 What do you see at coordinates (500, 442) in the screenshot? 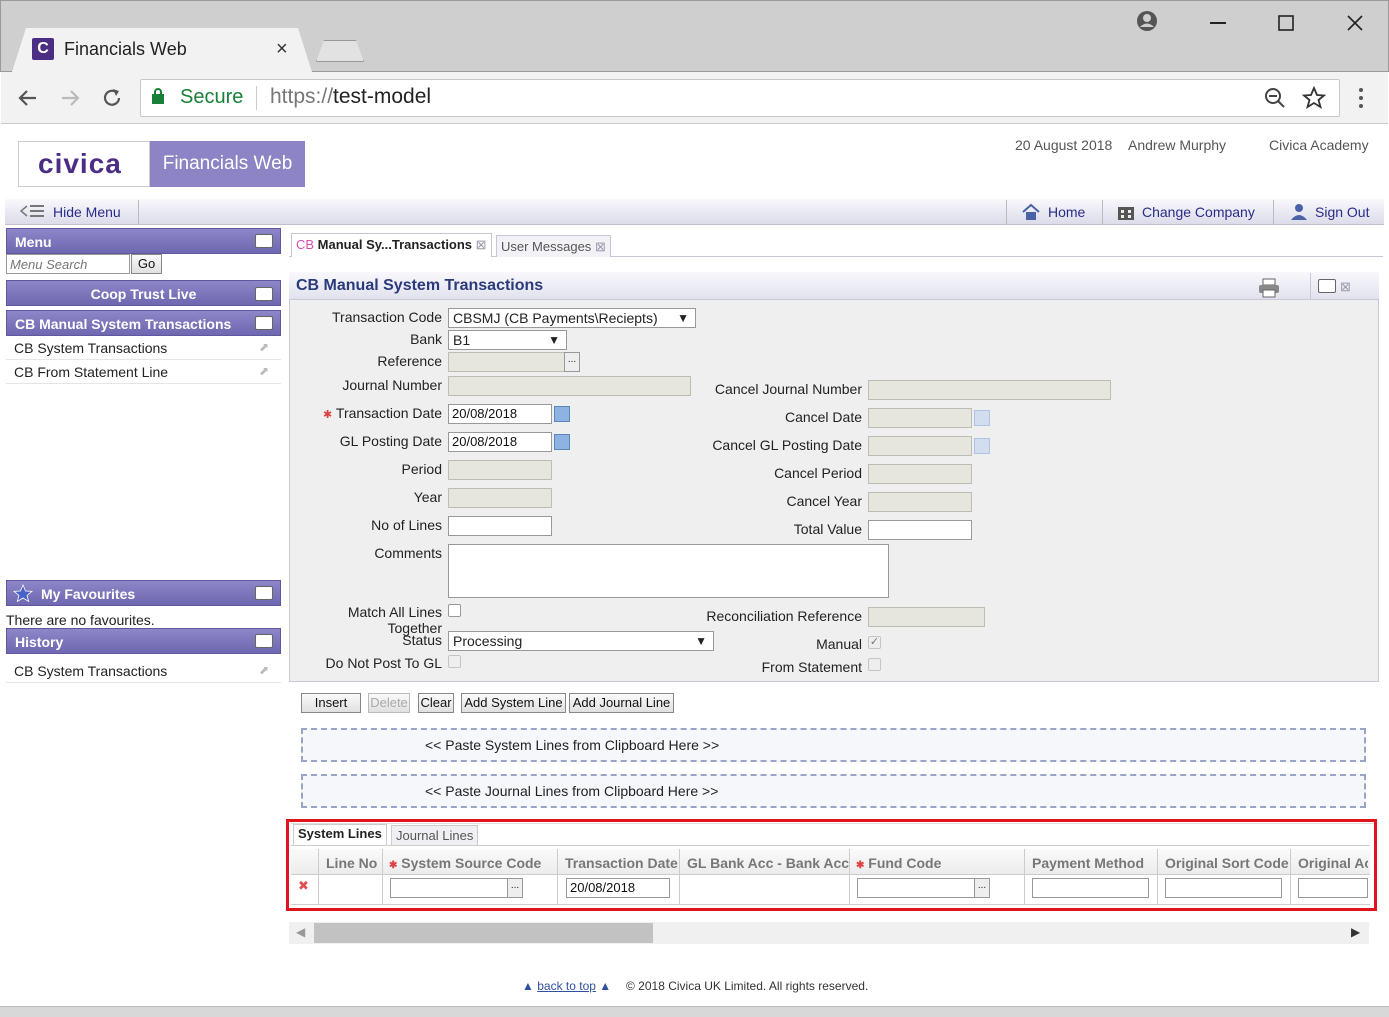
I see `gl-posting-date-input: 20/08/2018` at bounding box center [500, 442].